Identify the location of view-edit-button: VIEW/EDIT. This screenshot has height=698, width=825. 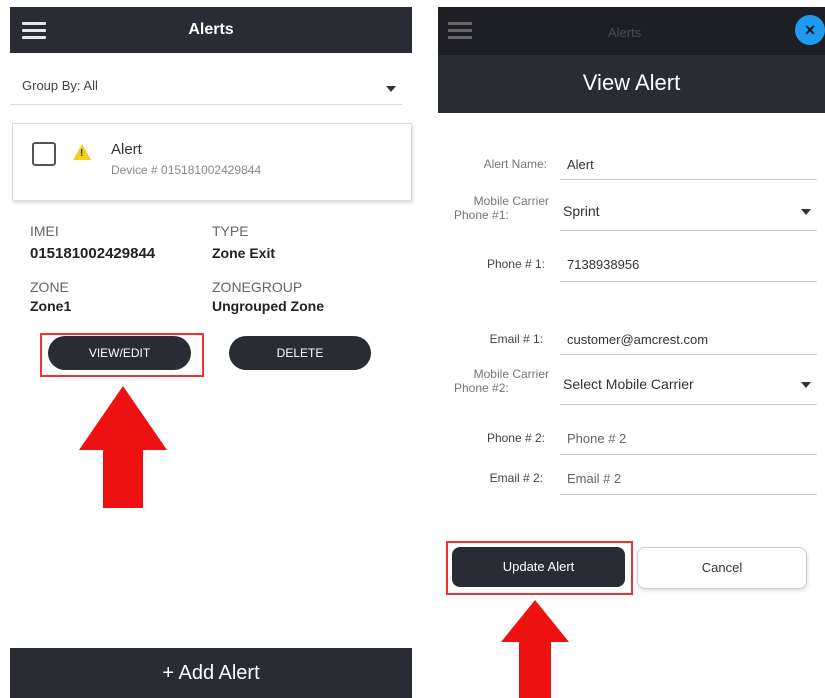
(119, 353).